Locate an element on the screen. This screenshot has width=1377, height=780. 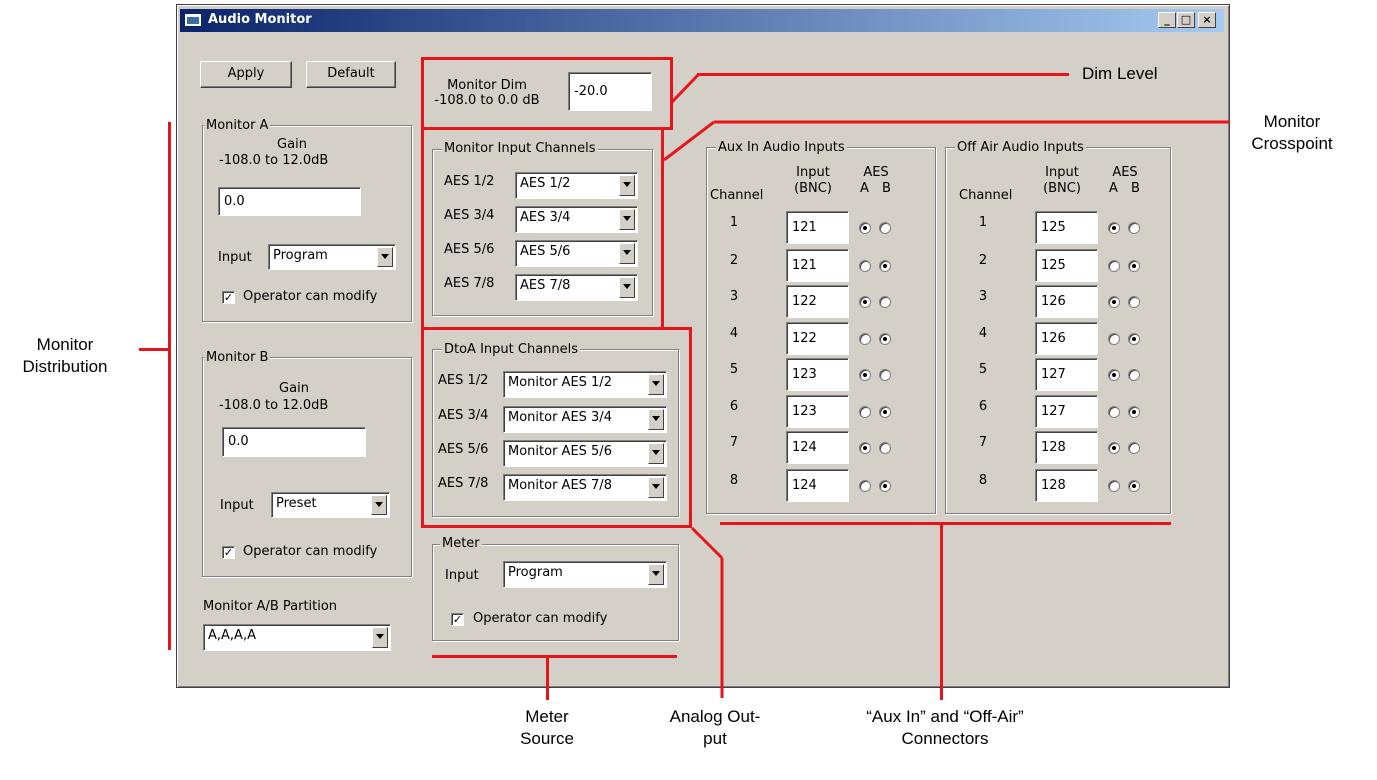
dtoa-channel-label: AES 3/4 is located at coordinates (463, 415).